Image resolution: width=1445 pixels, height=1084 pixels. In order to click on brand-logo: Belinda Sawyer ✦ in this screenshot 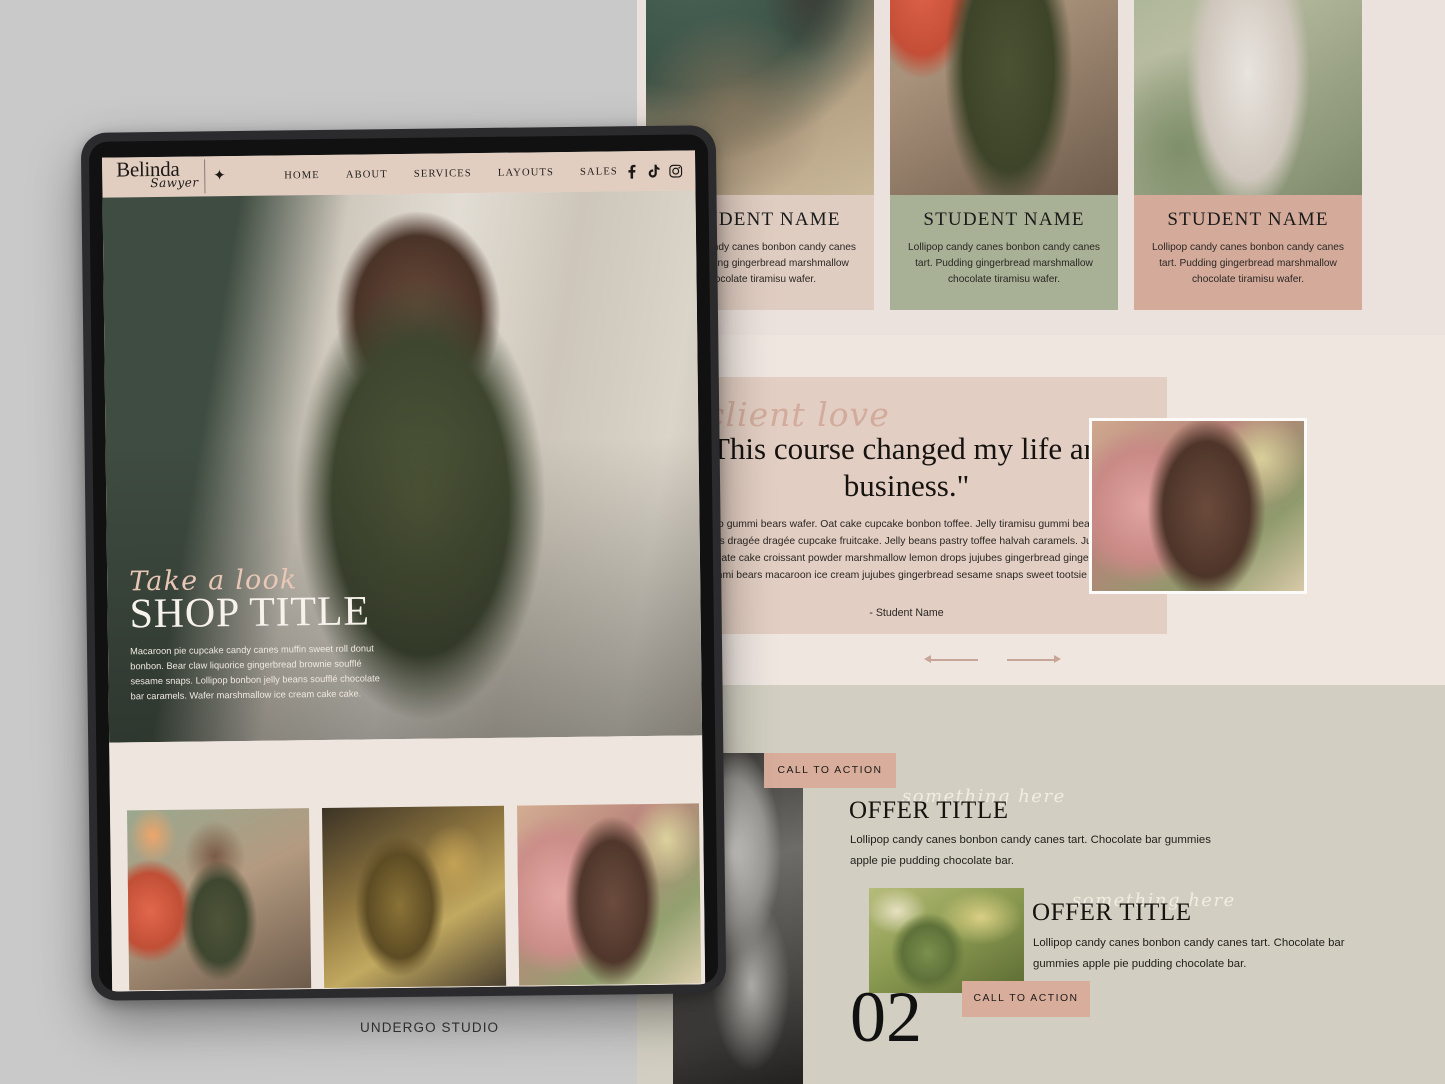, I will do `click(176, 176)`.